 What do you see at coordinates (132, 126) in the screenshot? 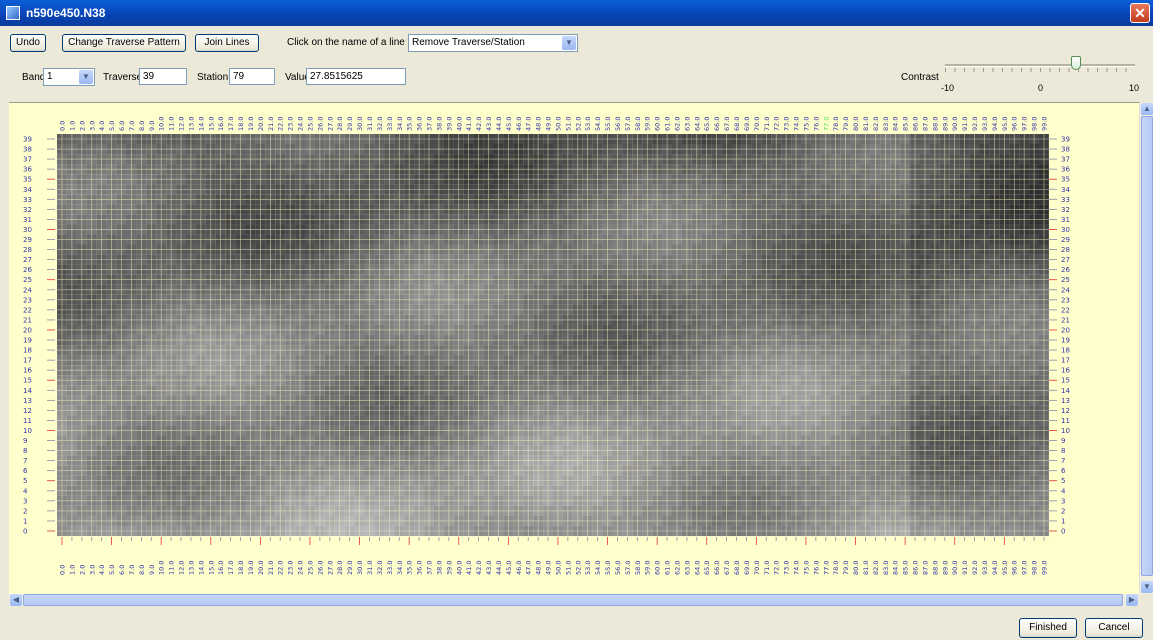
I see `station-label-top: 7.0` at bounding box center [132, 126].